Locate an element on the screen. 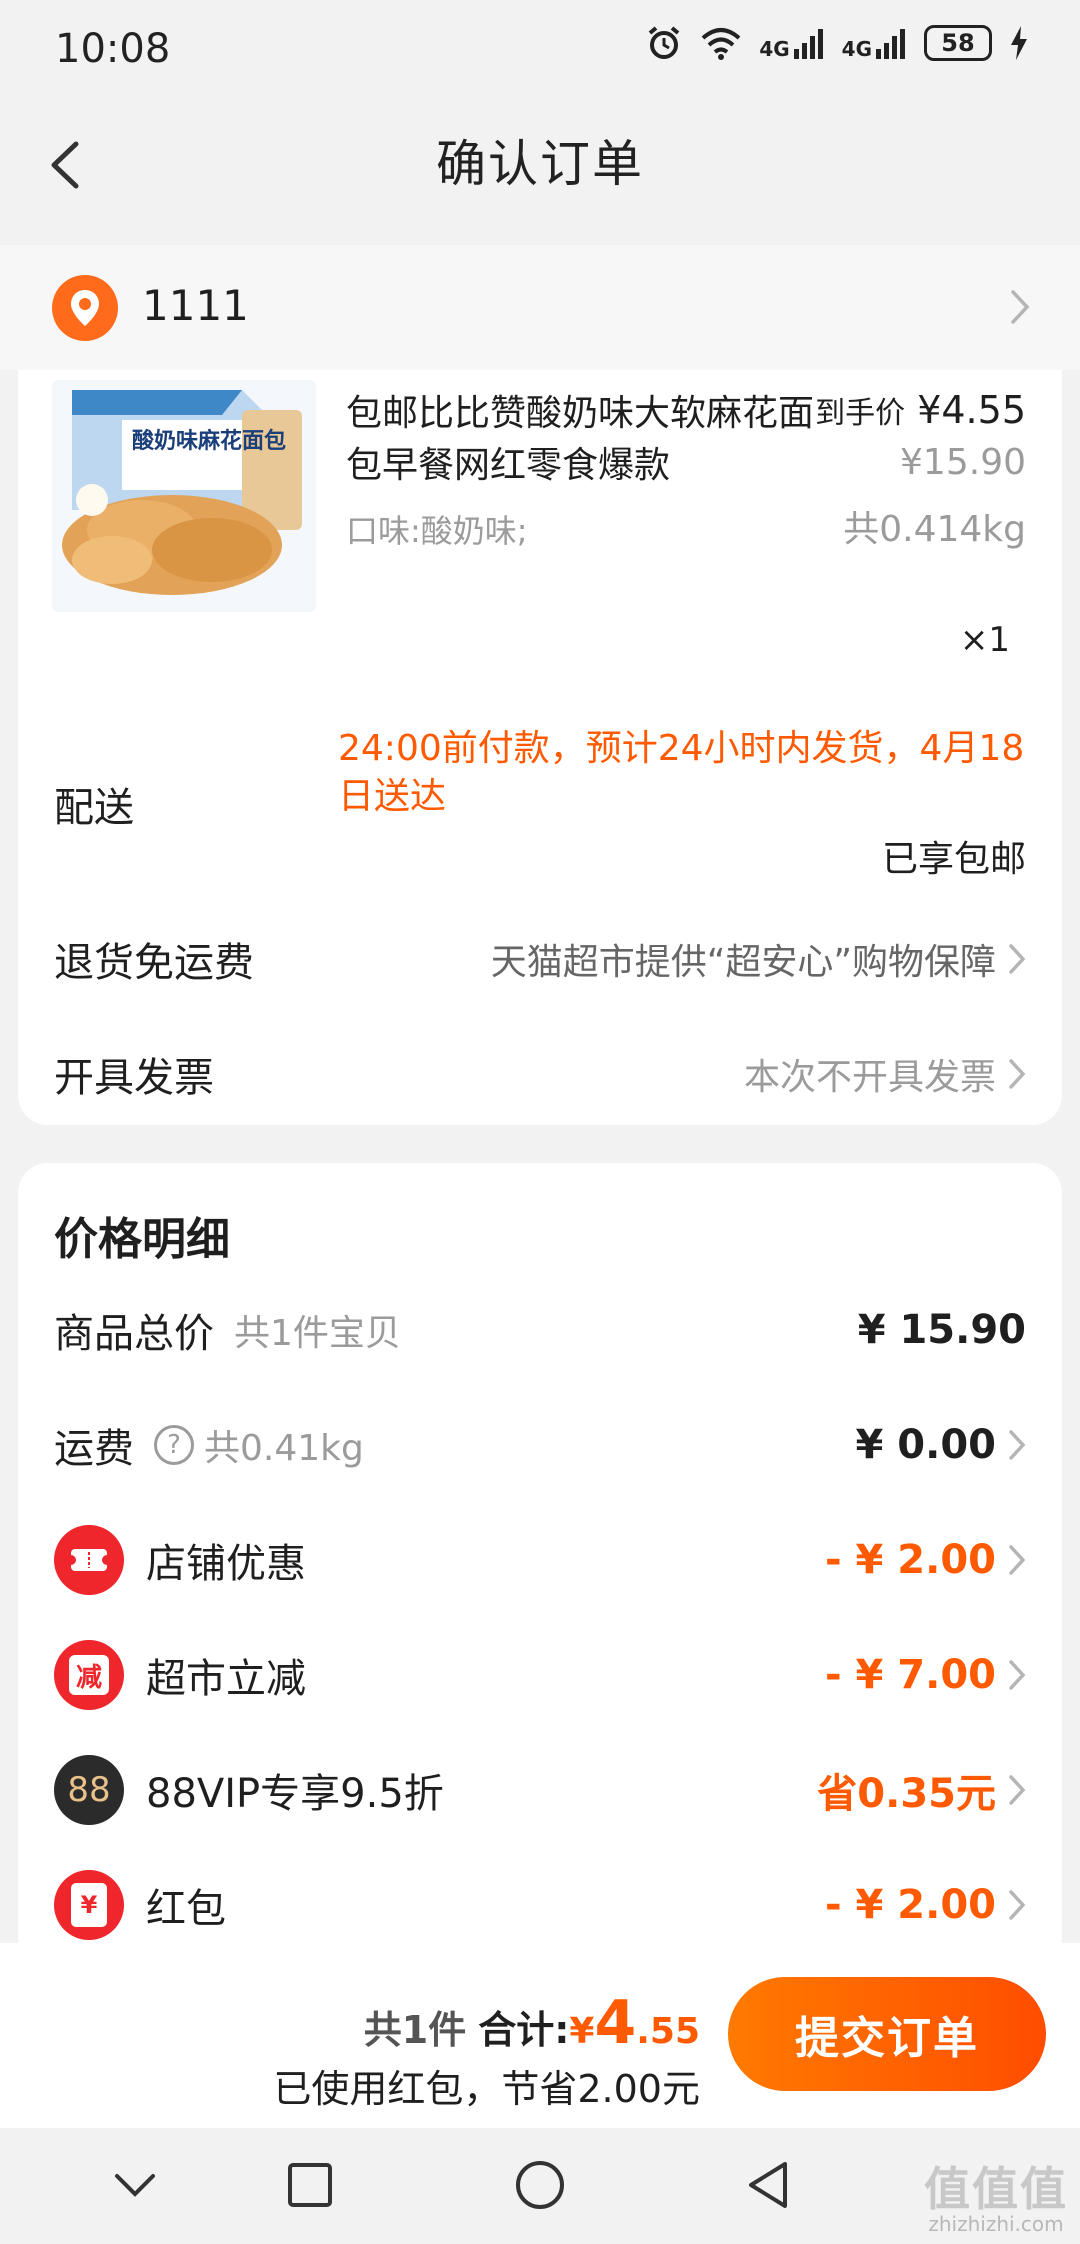 This screenshot has width=1080, height=2244. freight-label: 运费 is located at coordinates (94, 1449).